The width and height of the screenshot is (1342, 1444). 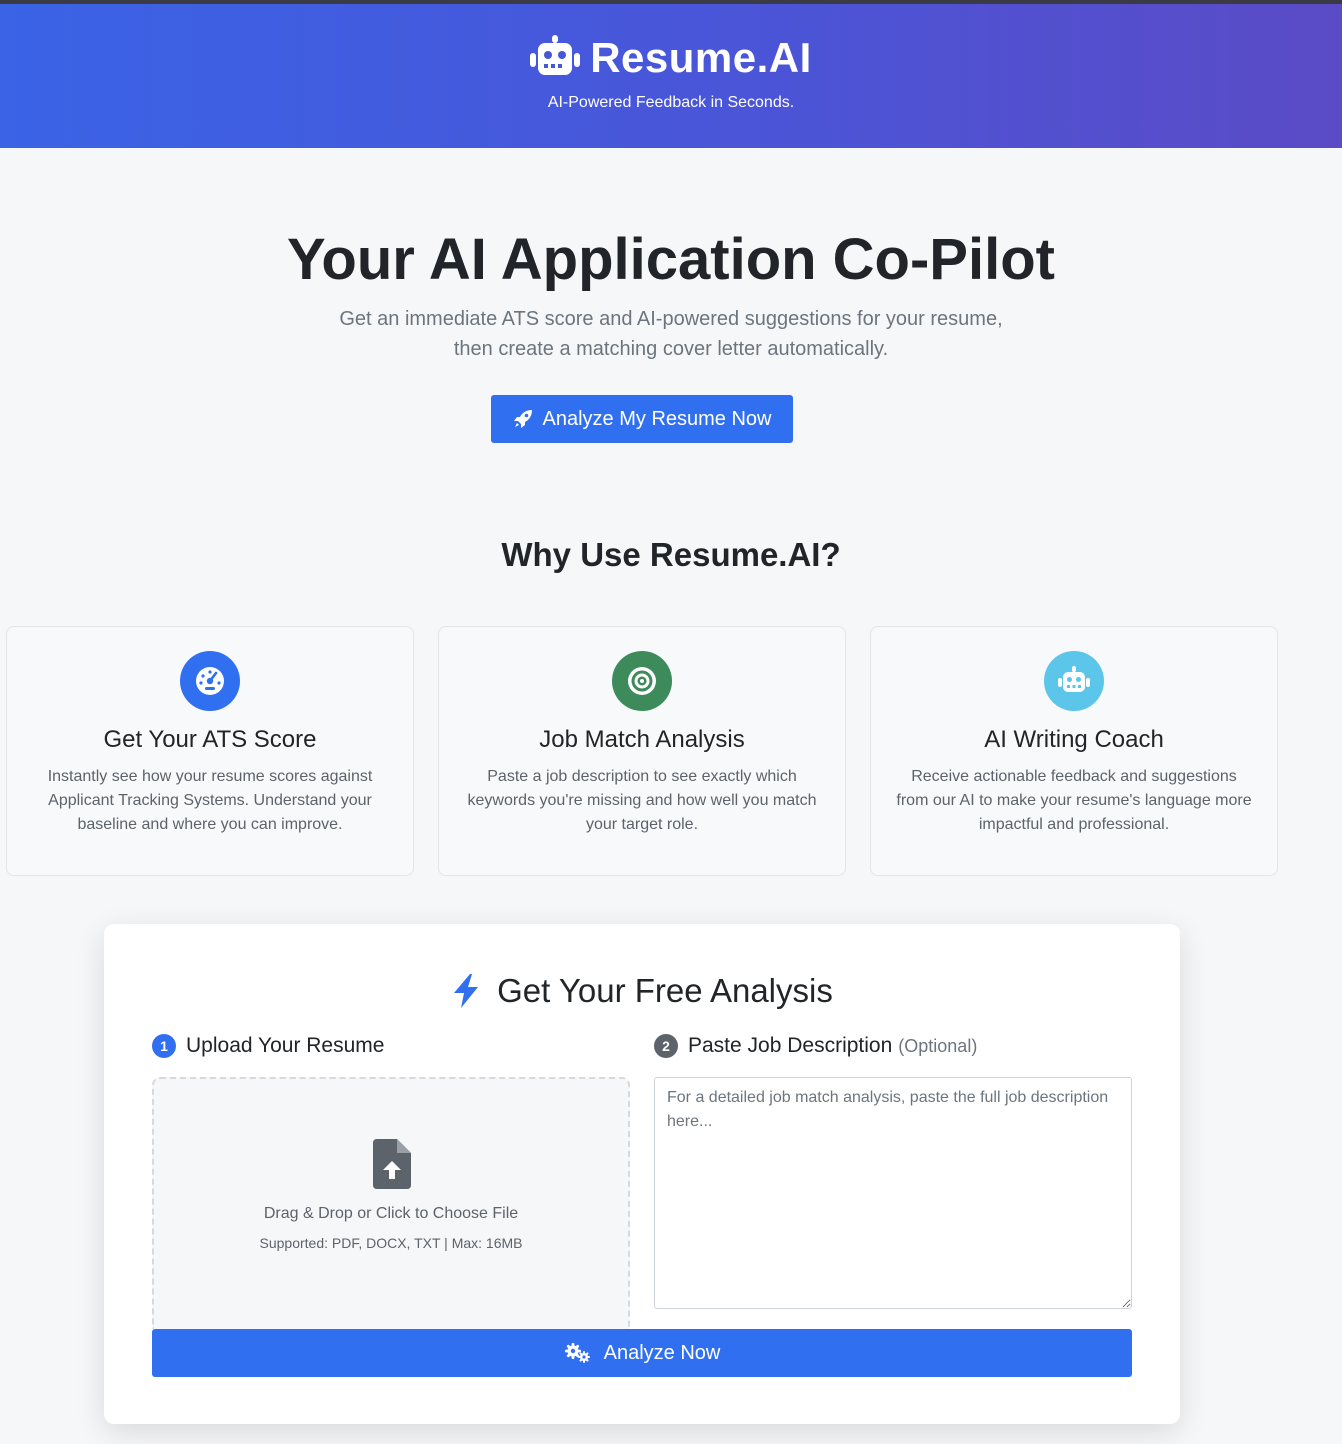 I want to click on tagline: AI-Powered Feedback in Seconds., so click(x=671, y=102).